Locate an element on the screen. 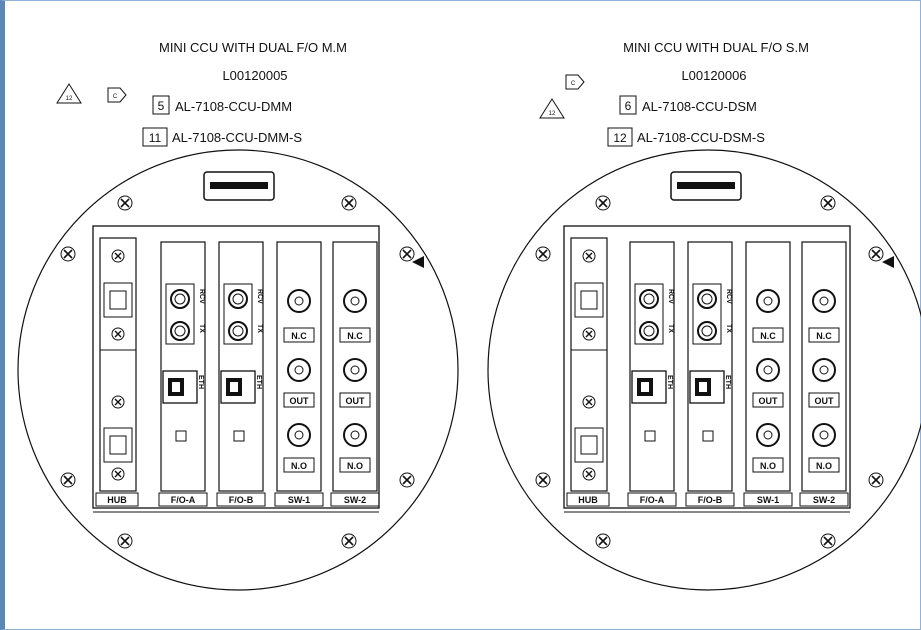  left-callout-part: AL-7108-CCU-DMM is located at coordinates (233, 106).